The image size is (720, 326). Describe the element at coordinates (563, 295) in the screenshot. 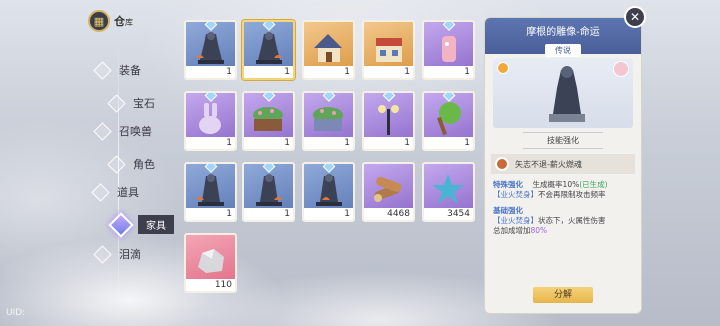

I see `decompose-button: 分解` at that location.